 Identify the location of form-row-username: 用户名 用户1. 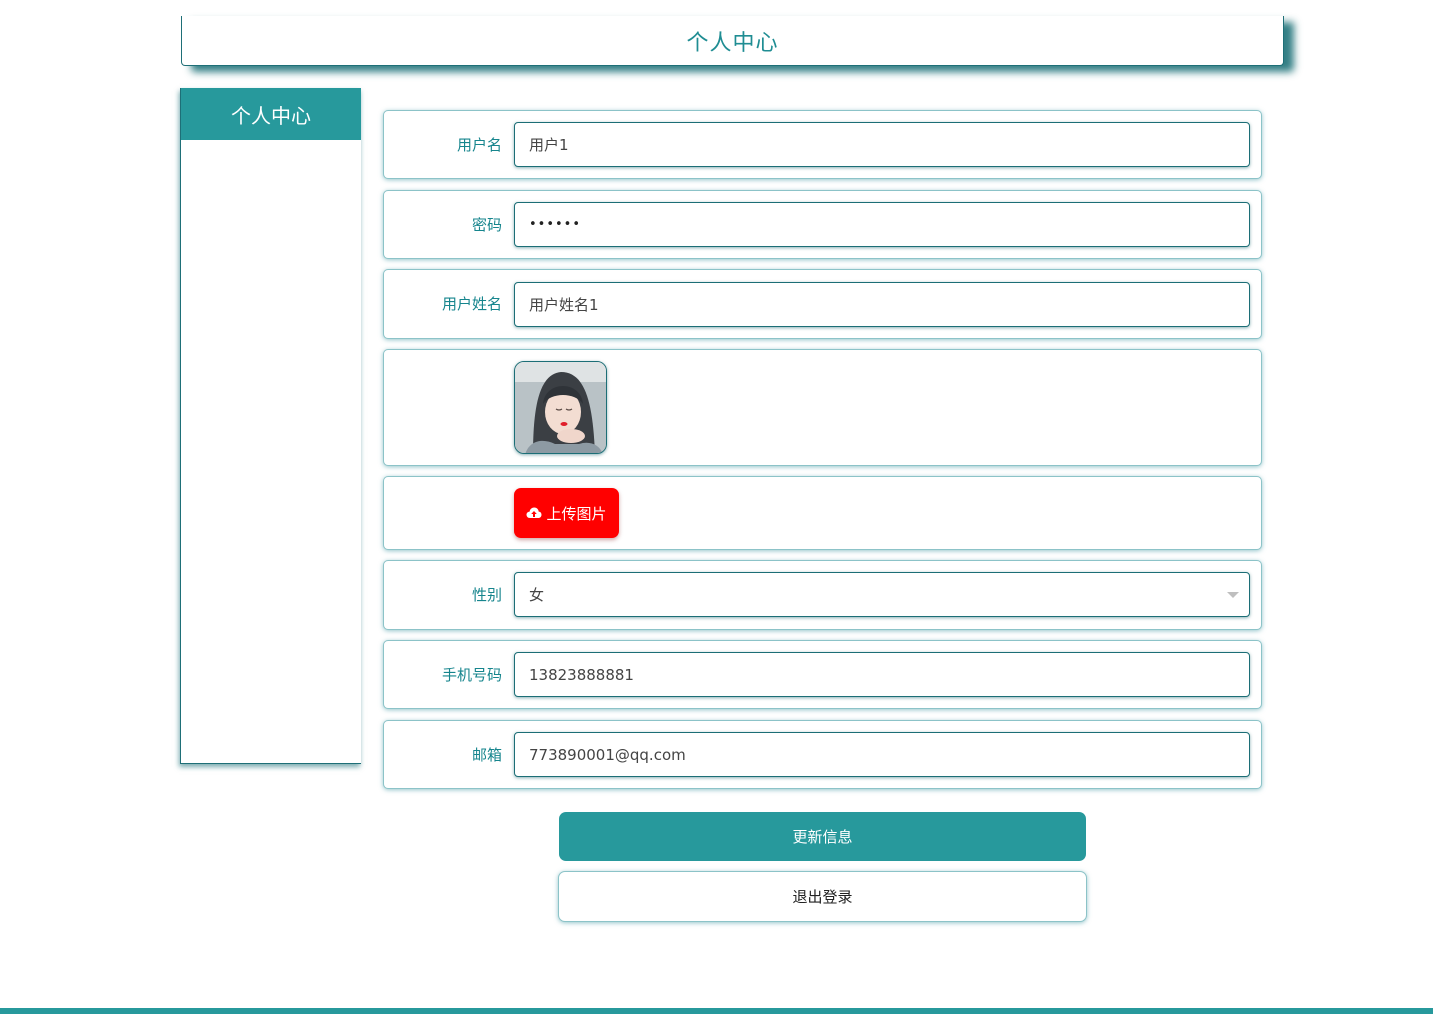
(822, 144).